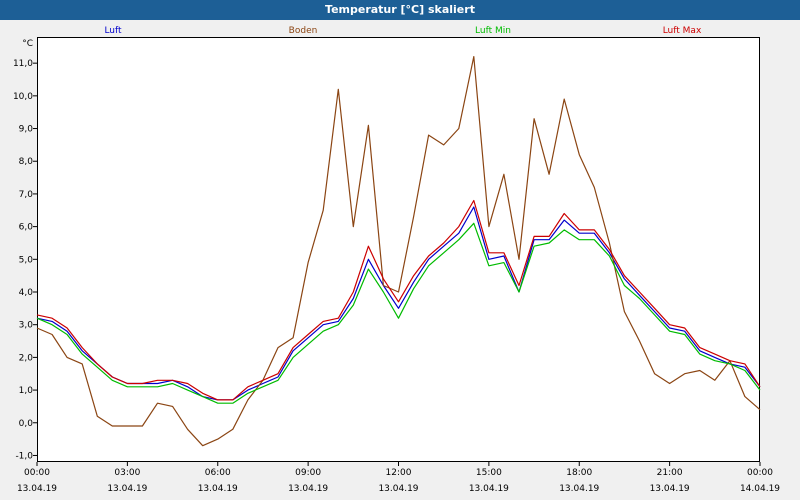 This screenshot has height=500, width=800. What do you see at coordinates (489, 473) in the screenshot?
I see `x-tick-time: 15:00` at bounding box center [489, 473].